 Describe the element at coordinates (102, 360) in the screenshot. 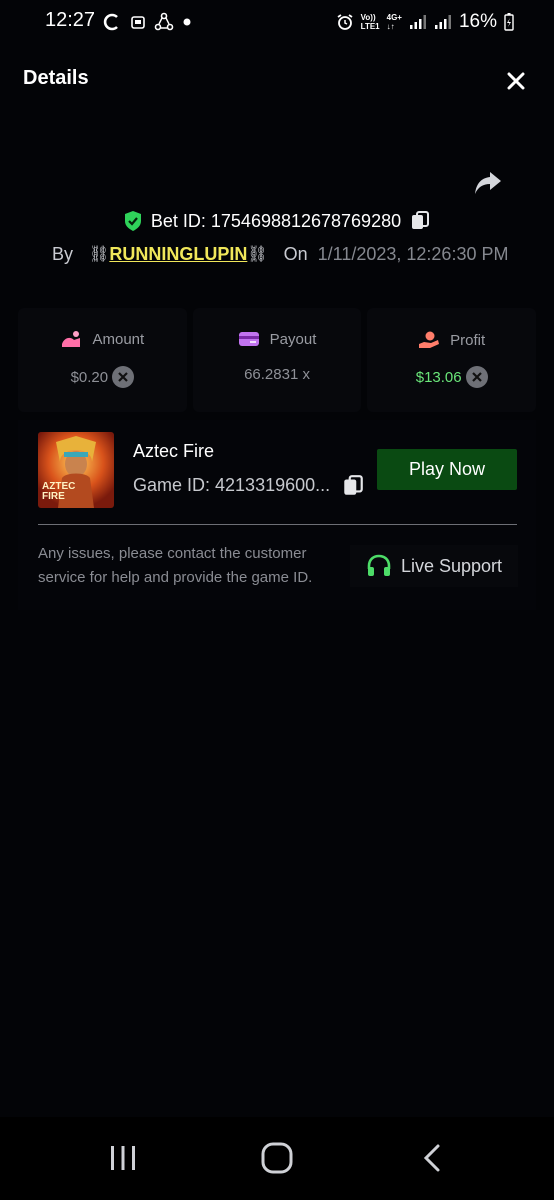

I see `amount-stat: Amount $0.20` at that location.